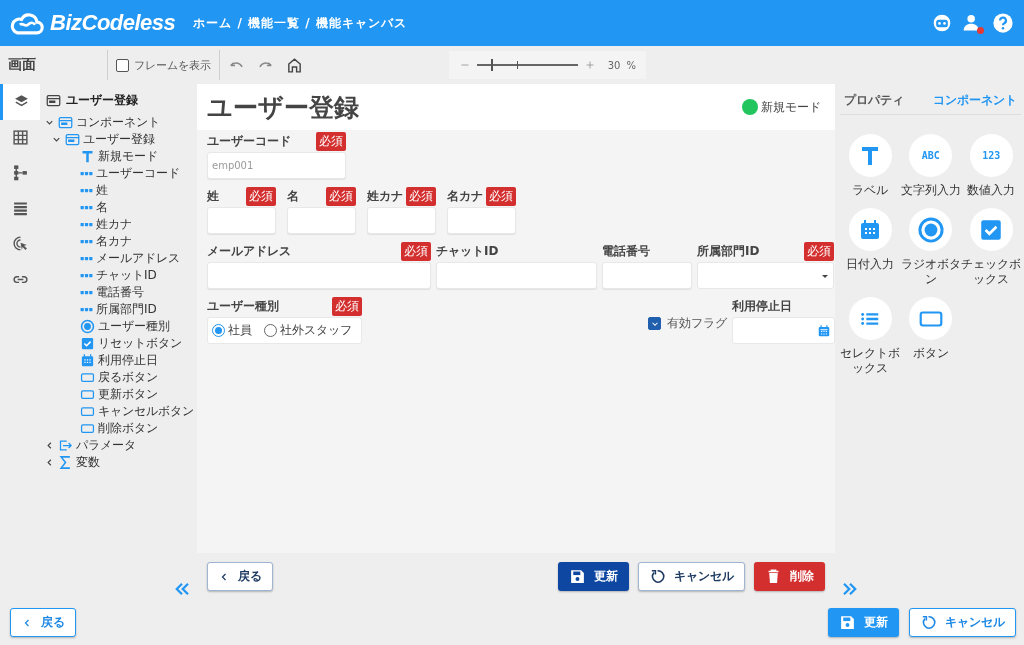 The image size is (1024, 645). I want to click on tree-item: パラメータ, so click(118, 445).